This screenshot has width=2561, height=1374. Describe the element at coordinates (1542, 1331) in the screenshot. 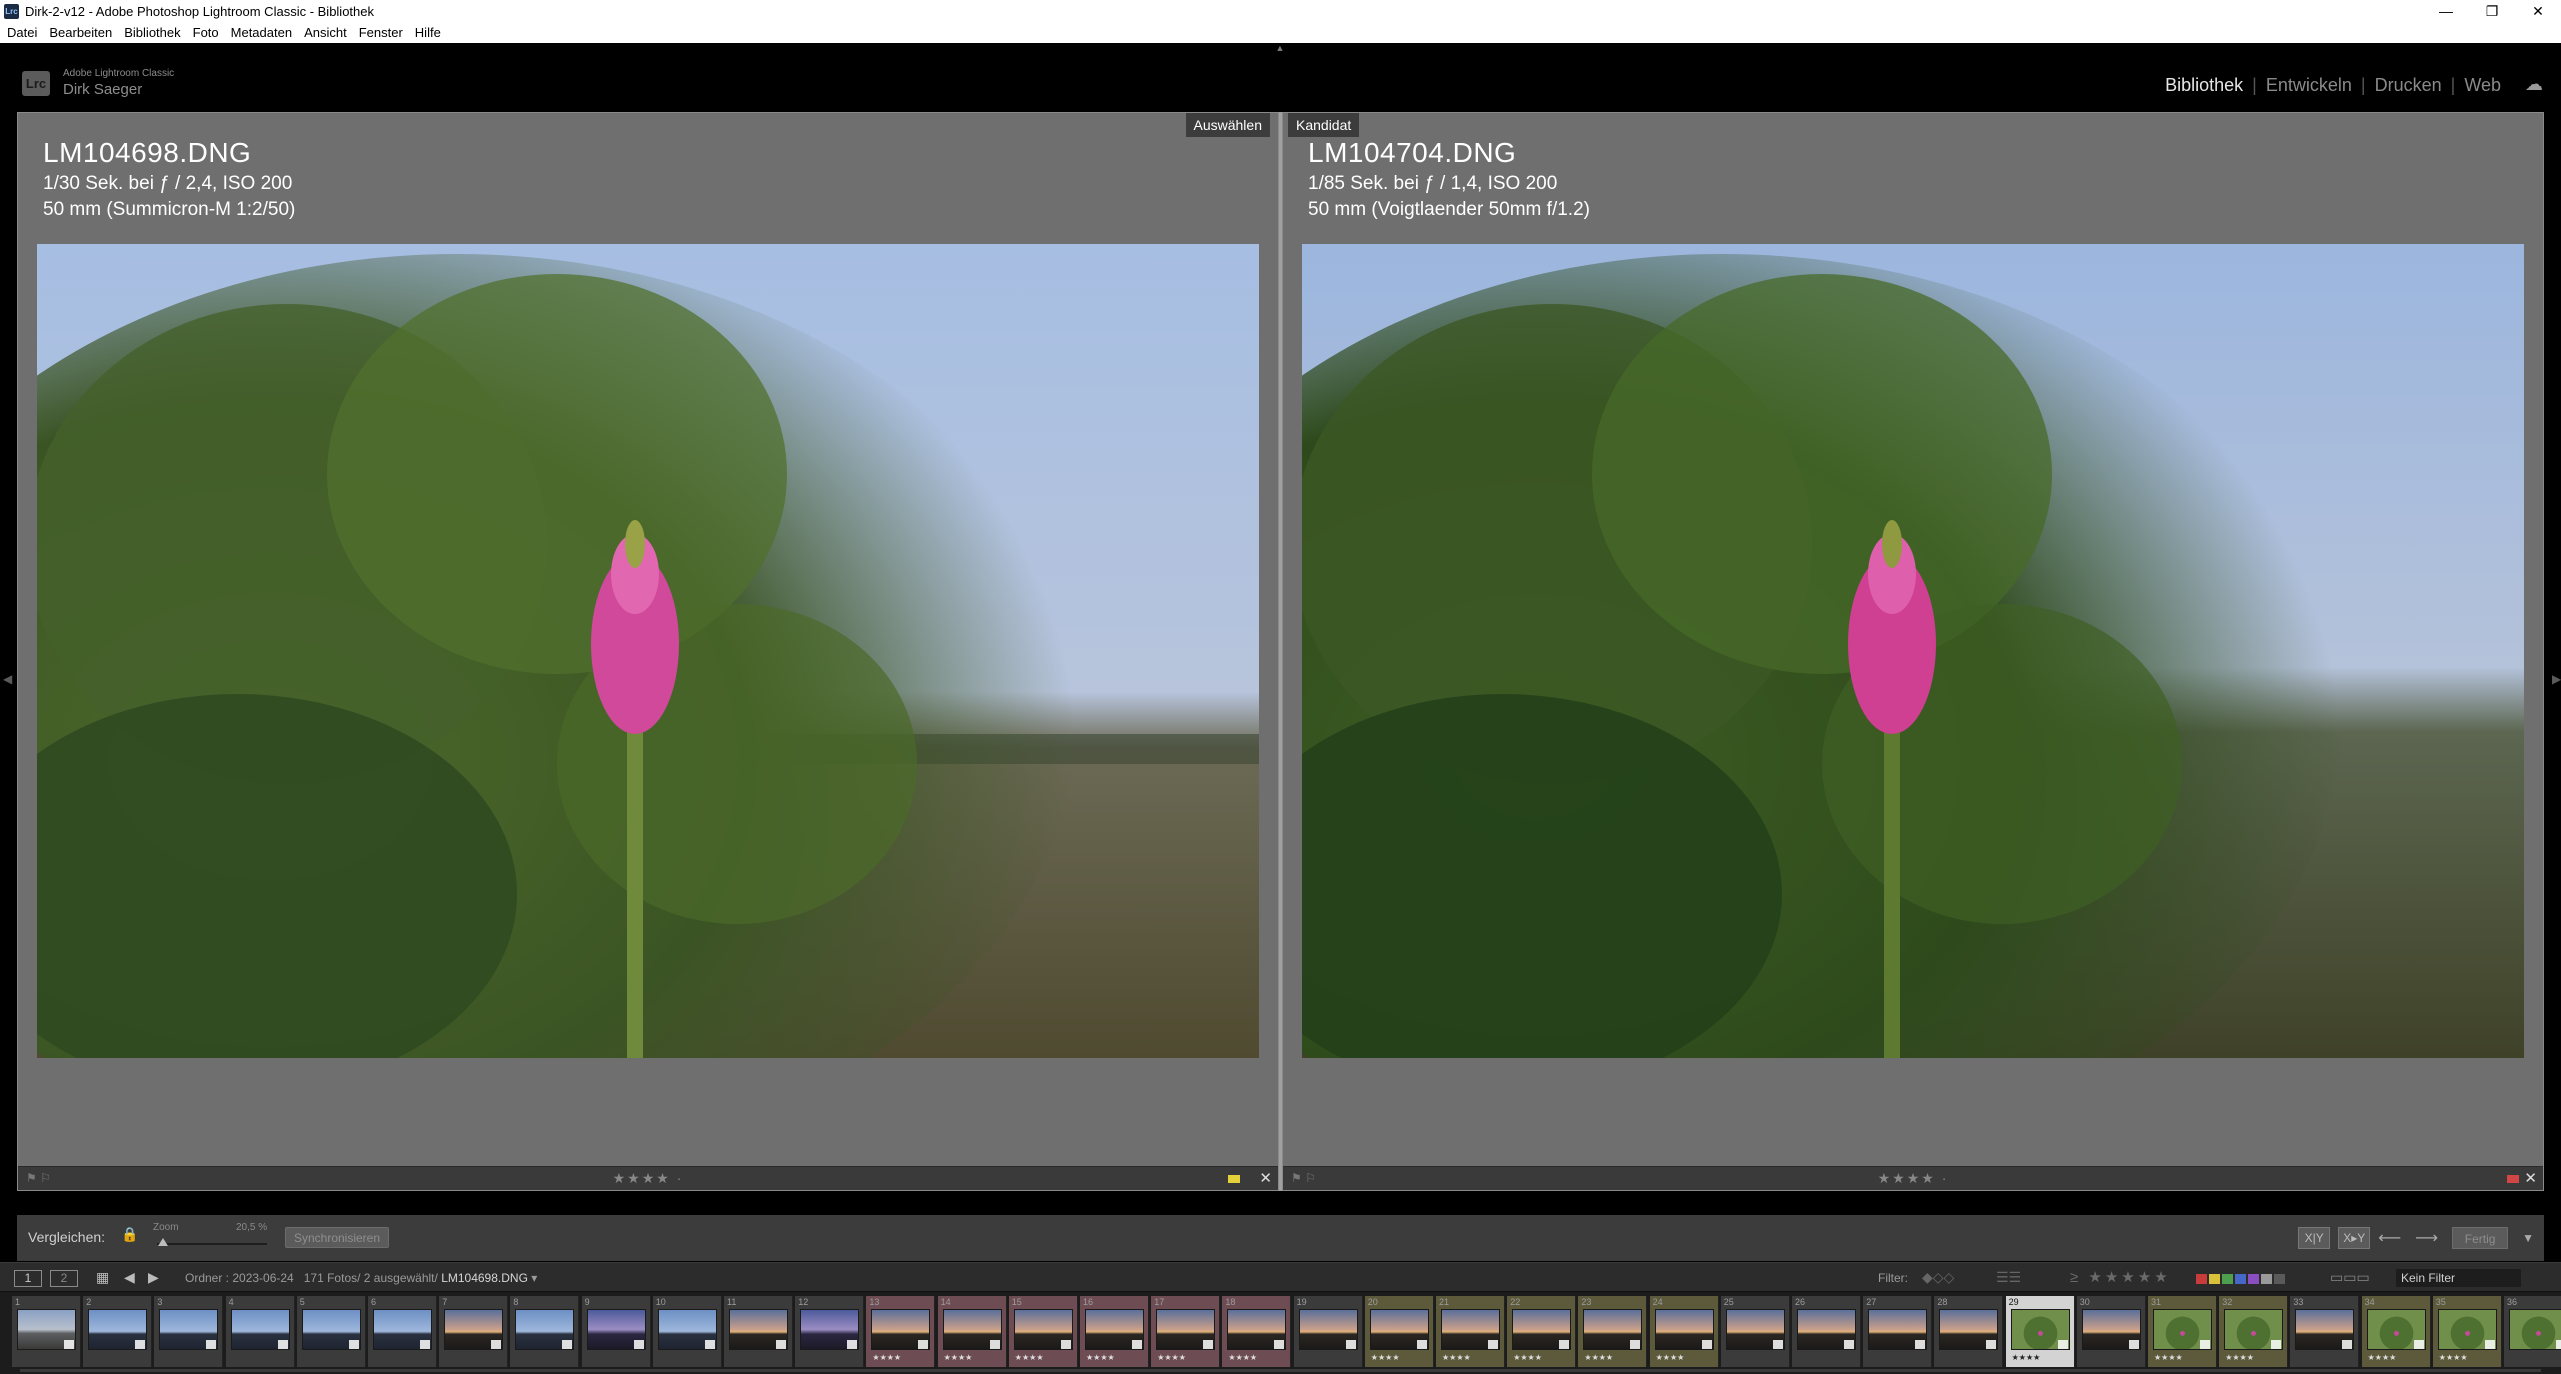

I see `filmstrip-thumbnail: 22 ★★★★` at that location.